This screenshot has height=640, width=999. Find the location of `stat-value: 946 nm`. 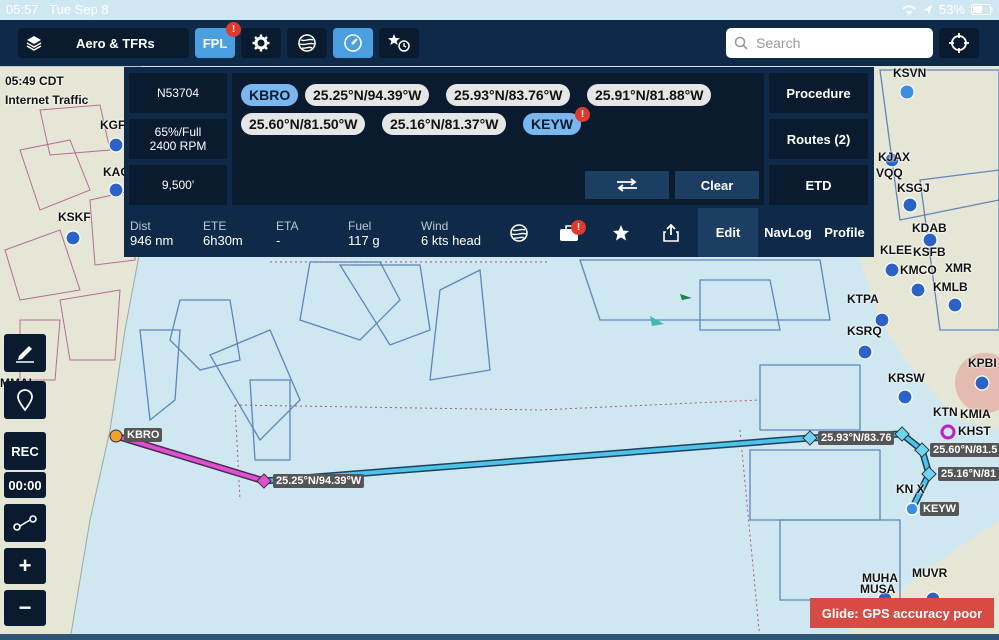

stat-value: 946 nm is located at coordinates (152, 240).